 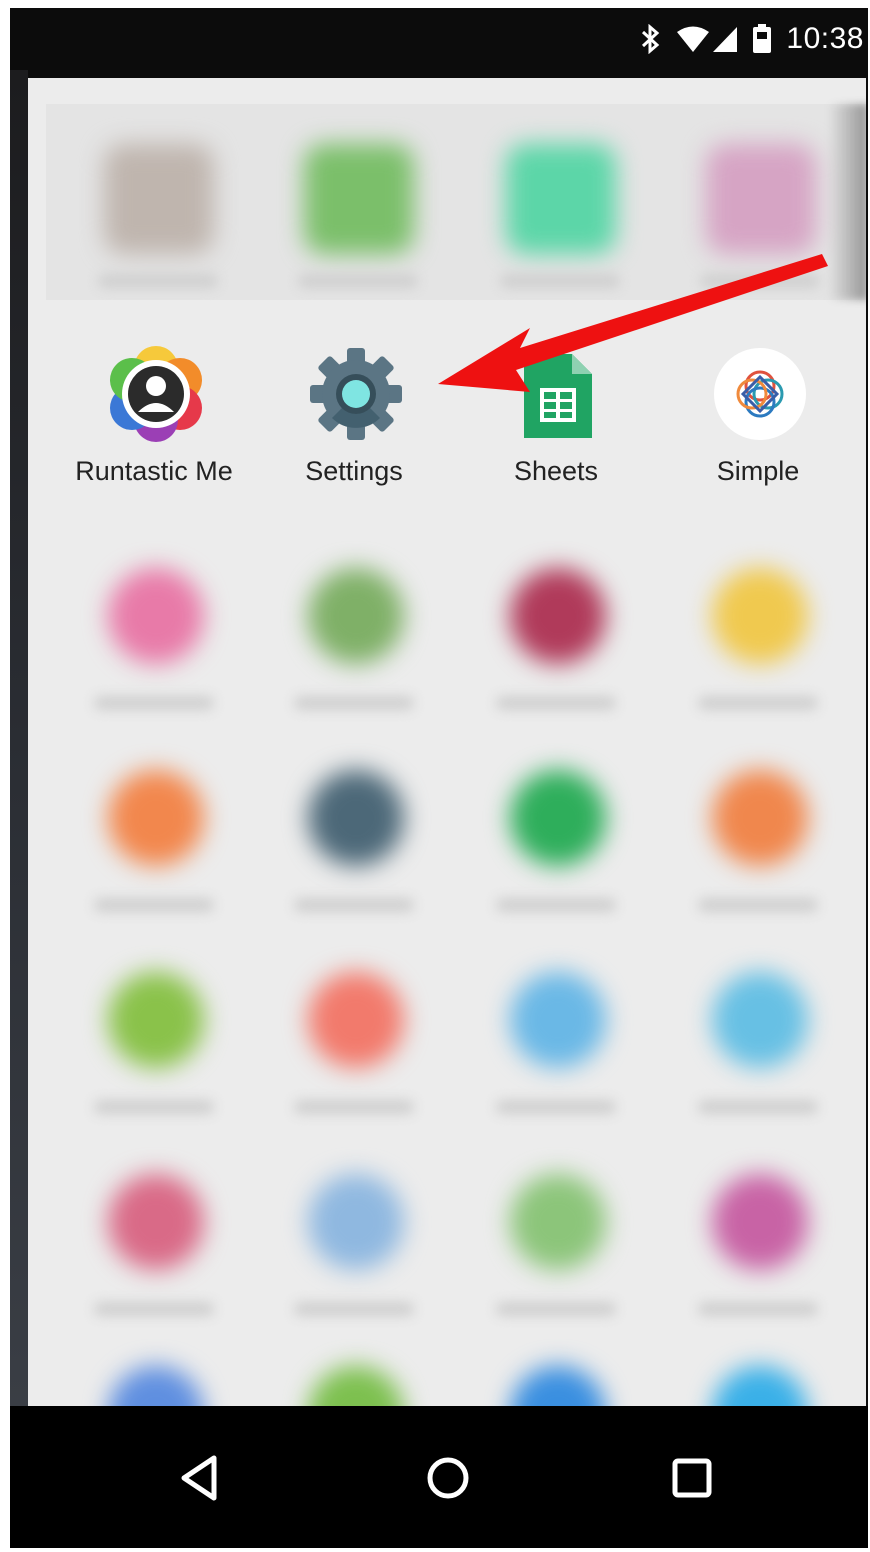 What do you see at coordinates (356, 394) in the screenshot?
I see `gear-icon` at bounding box center [356, 394].